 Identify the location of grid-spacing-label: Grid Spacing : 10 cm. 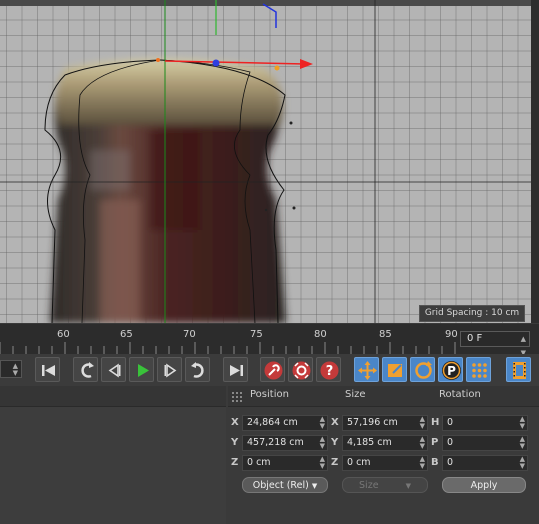
(472, 313).